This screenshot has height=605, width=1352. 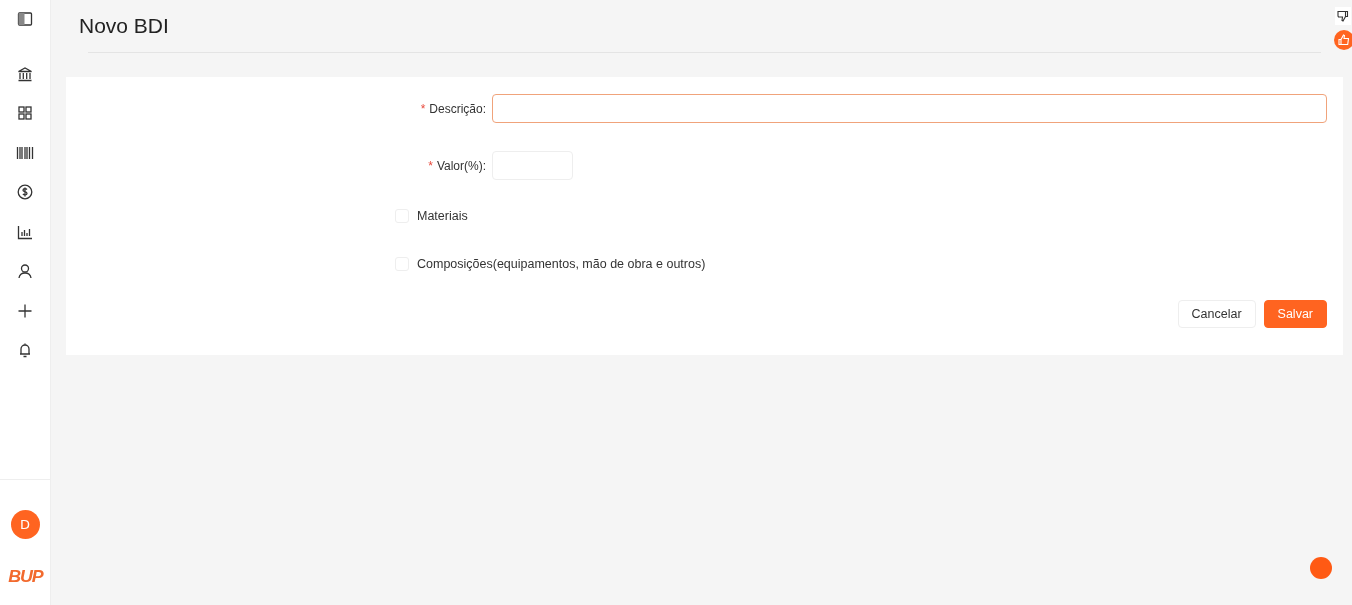 What do you see at coordinates (442, 216) in the screenshot?
I see `checkbox-label: Materiais` at bounding box center [442, 216].